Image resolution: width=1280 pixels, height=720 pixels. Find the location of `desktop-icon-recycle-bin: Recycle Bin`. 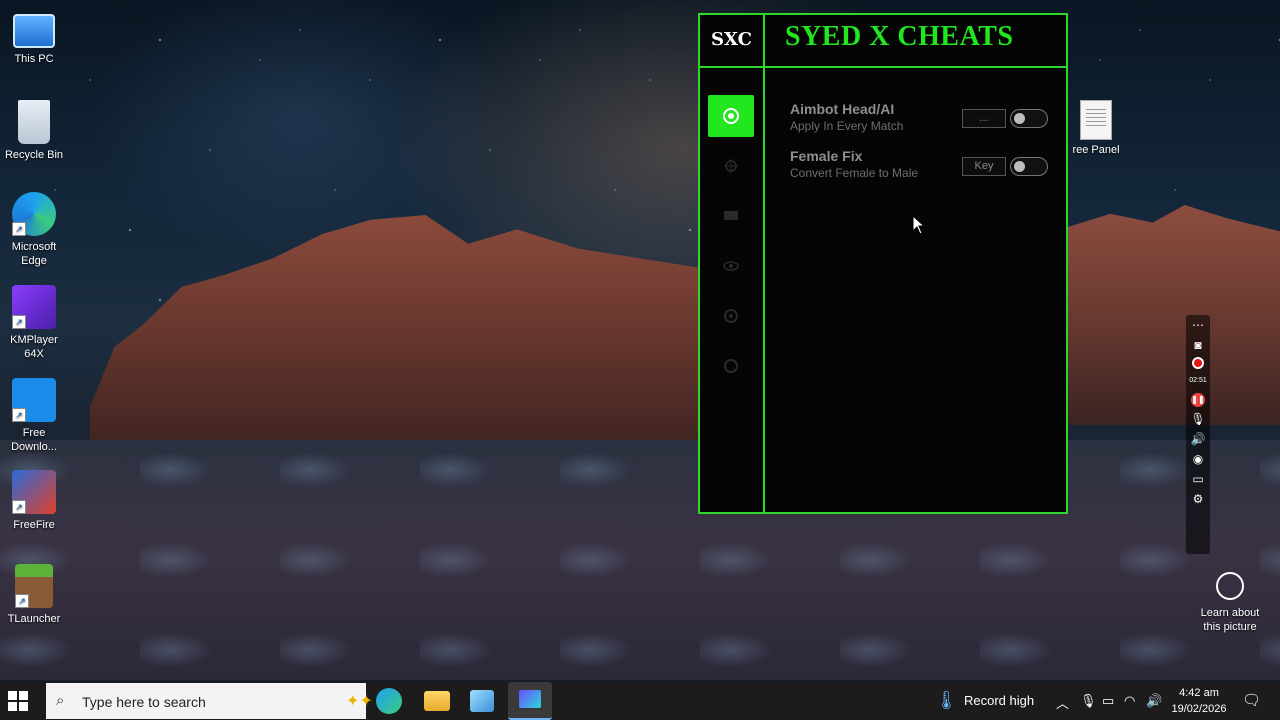

desktop-icon-recycle-bin: Recycle Bin is located at coordinates (34, 131).